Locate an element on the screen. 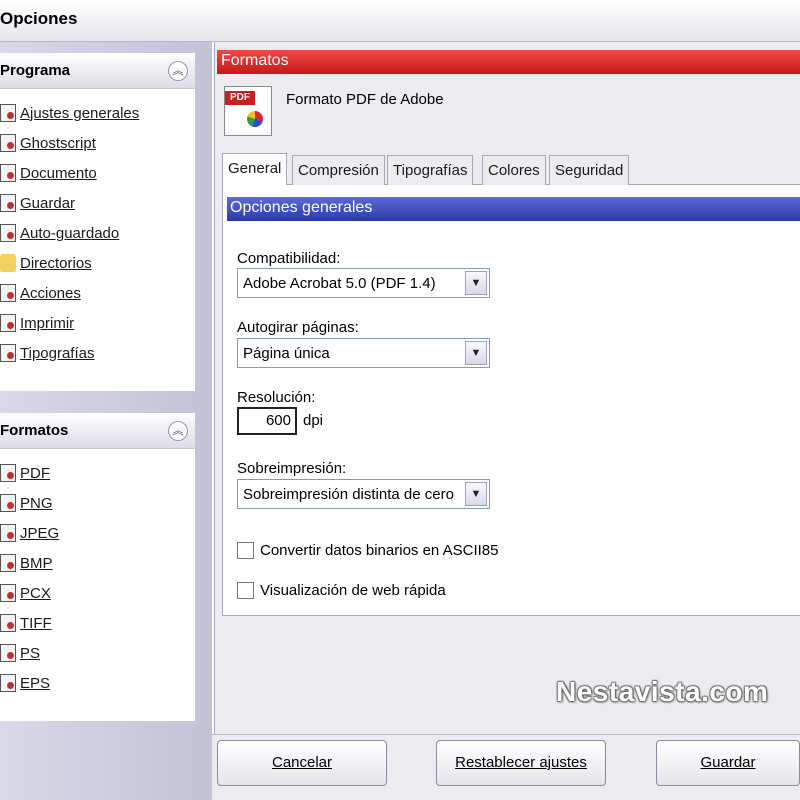 The image size is (800, 800). jpeg-file-icon is located at coordinates (8, 533).